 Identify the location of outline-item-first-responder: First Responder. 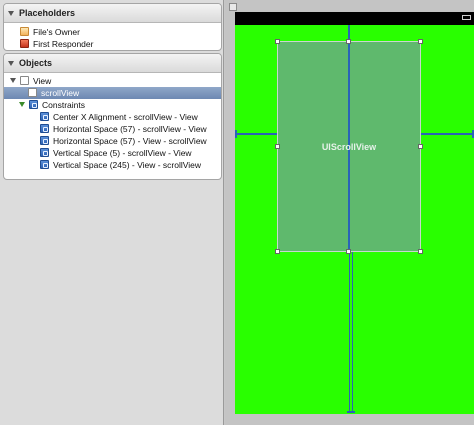
(112, 44).